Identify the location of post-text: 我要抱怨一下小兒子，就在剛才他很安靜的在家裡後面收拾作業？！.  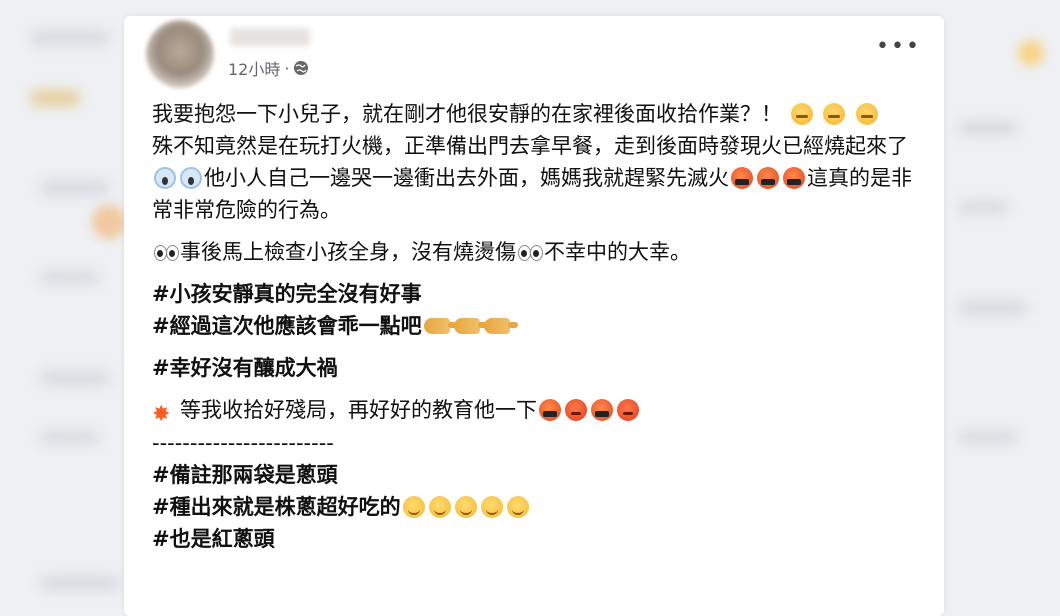
(467, 114).